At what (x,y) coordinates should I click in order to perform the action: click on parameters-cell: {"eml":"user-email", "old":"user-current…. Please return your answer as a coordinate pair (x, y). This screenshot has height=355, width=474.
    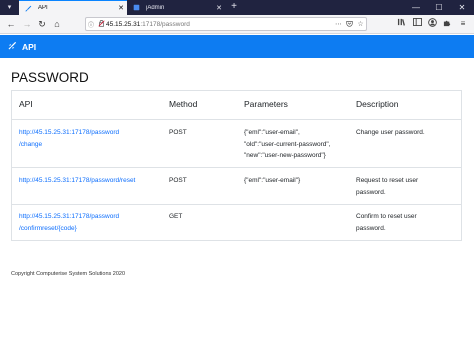
    Looking at the image, I should click on (287, 144).